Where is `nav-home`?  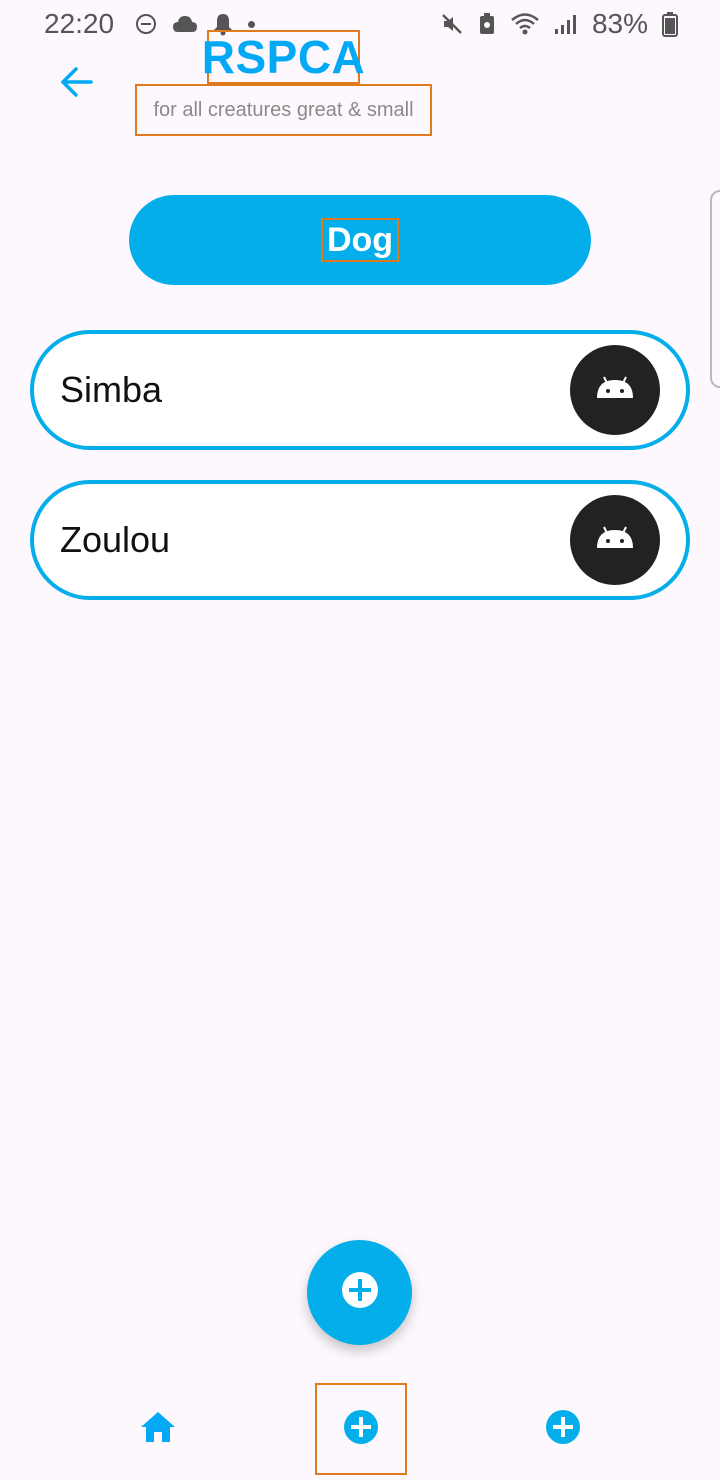
nav-home is located at coordinates (158, 1429).